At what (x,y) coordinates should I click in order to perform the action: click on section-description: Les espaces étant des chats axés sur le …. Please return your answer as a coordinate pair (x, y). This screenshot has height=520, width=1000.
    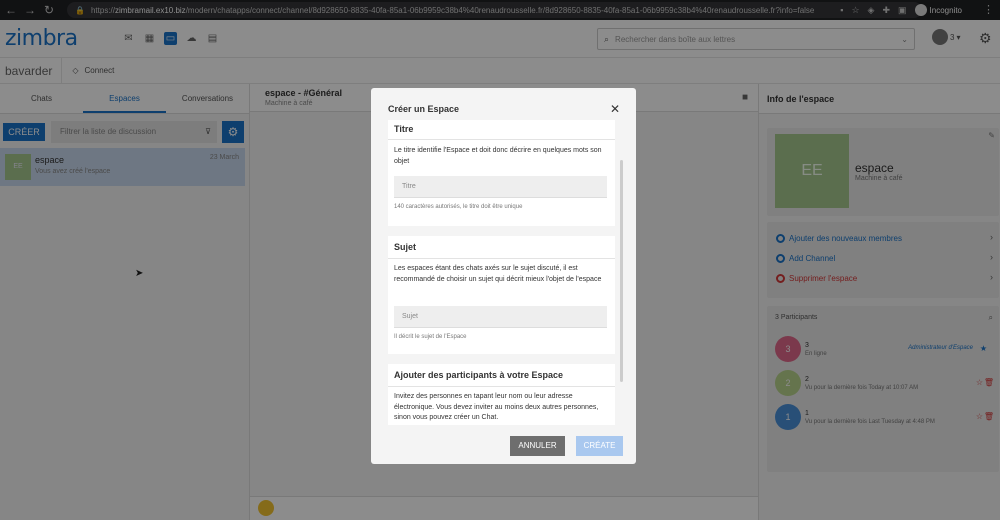
    Looking at the image, I should click on (498, 274).